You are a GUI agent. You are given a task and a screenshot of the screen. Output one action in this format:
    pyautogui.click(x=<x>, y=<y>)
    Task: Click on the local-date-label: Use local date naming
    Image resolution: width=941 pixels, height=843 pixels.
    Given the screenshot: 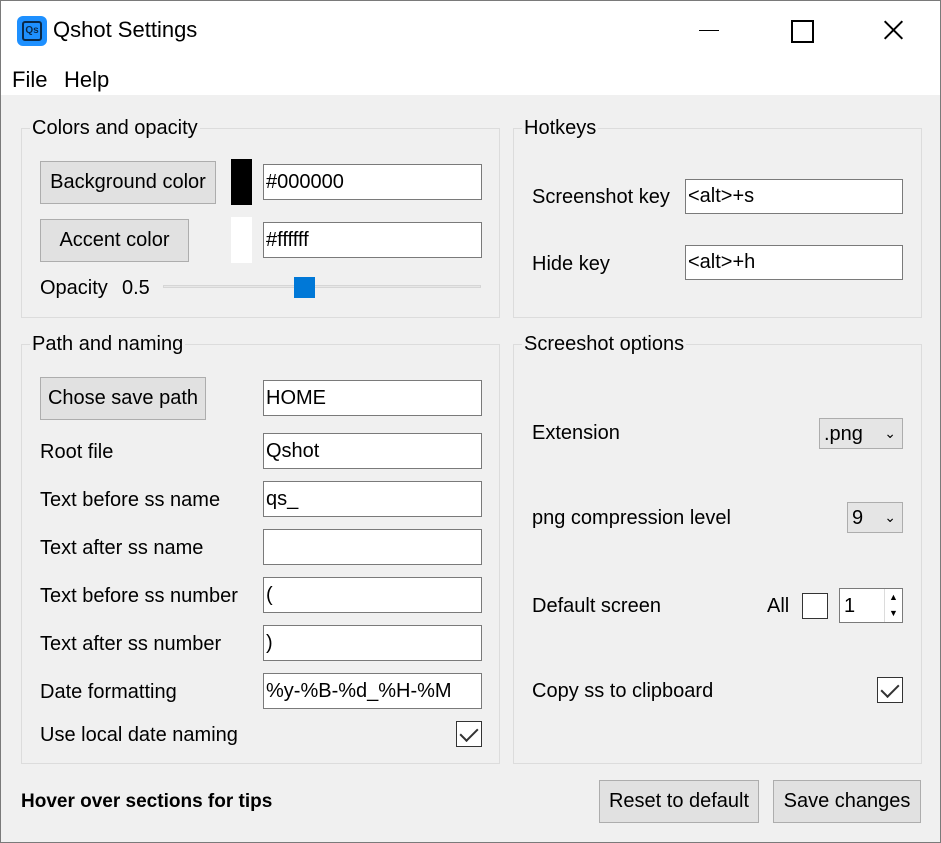 What is the action you would take?
    pyautogui.click(x=139, y=735)
    